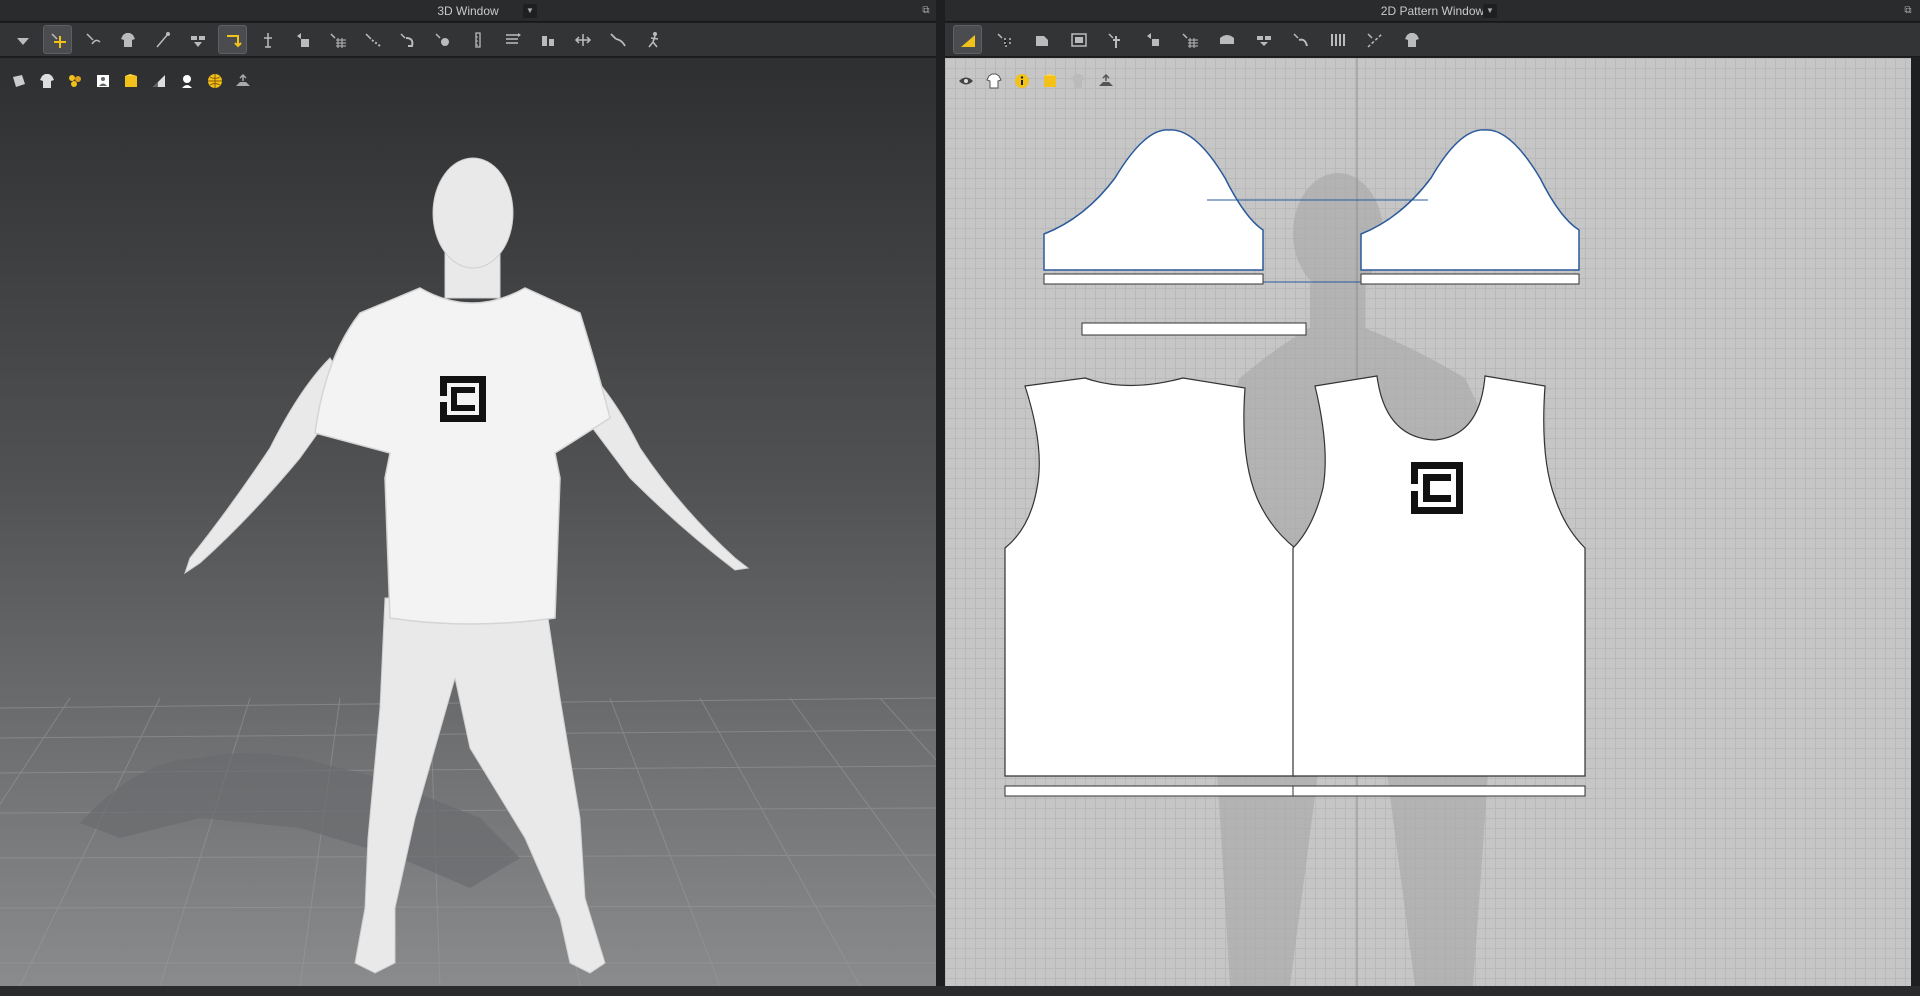 Image resolution: width=1920 pixels, height=996 pixels. Describe the element at coordinates (1411, 39) in the screenshot. I see `garment-2d-icon` at that location.